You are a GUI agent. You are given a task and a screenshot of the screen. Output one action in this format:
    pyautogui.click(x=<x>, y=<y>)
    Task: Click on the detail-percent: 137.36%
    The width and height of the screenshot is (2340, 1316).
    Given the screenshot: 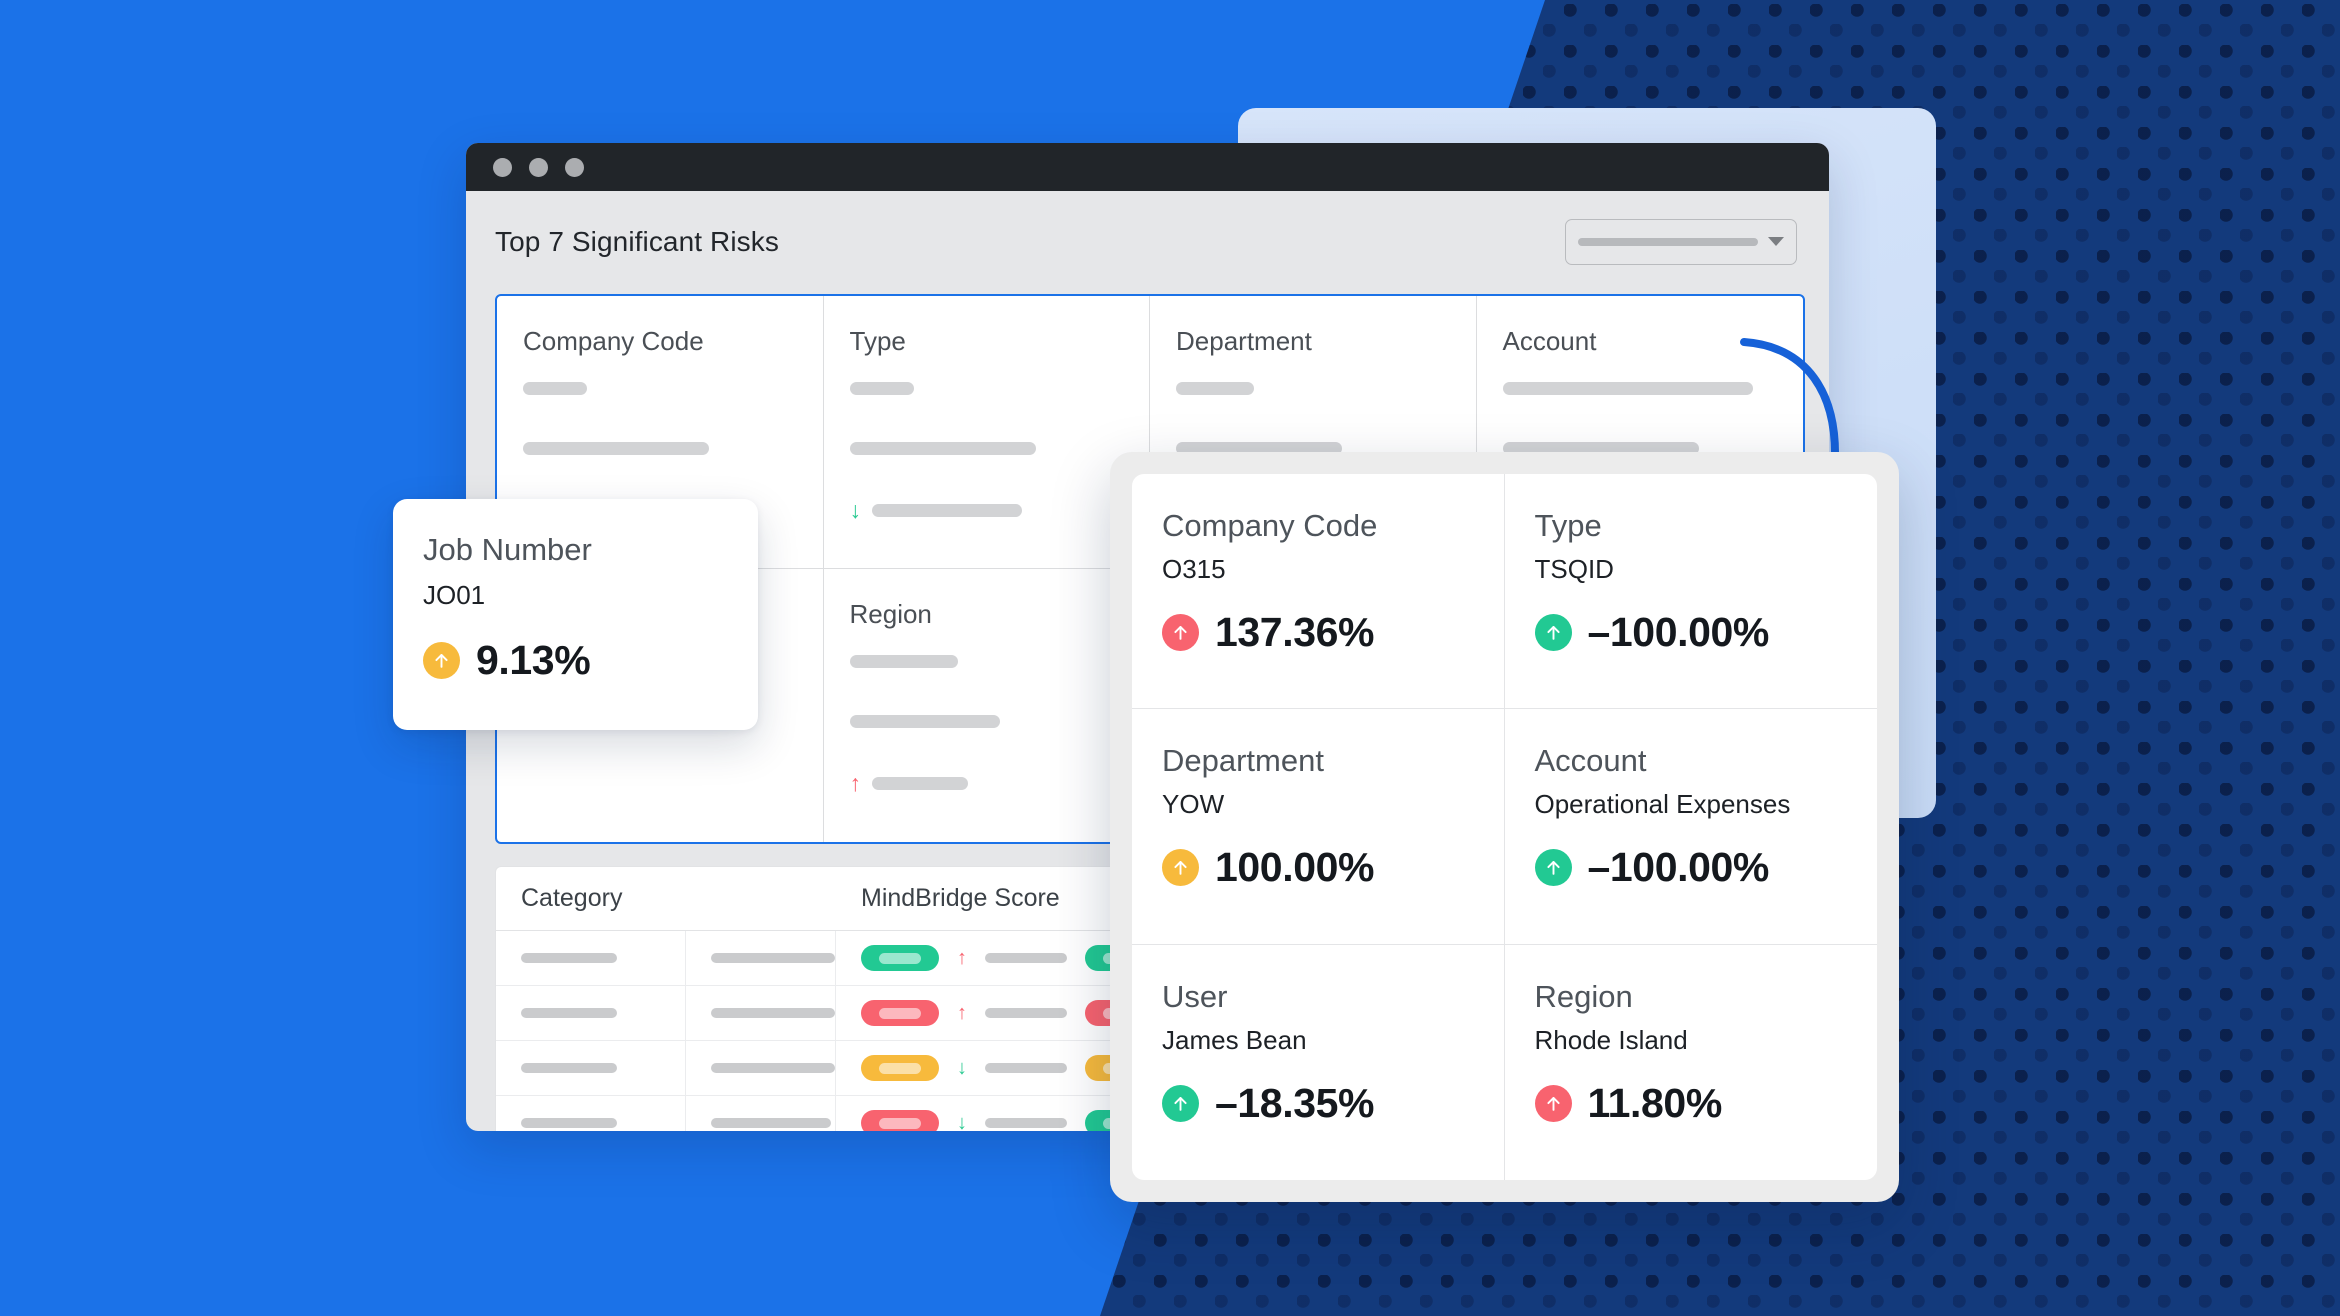 What is the action you would take?
    pyautogui.click(x=1295, y=632)
    